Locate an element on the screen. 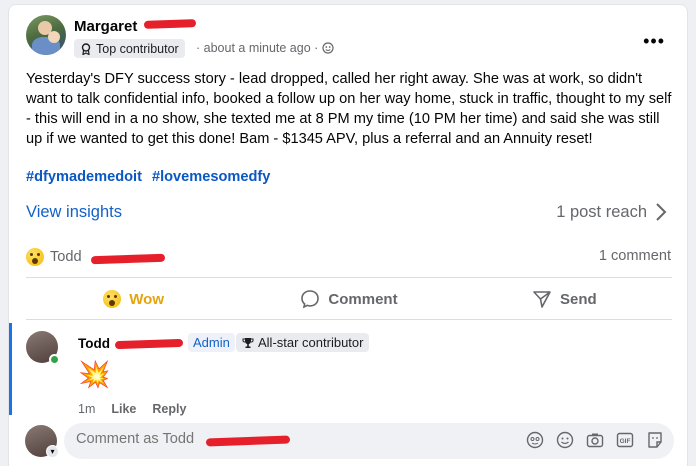 Image resolution: width=696 pixels, height=466 pixels. sticker-icon is located at coordinates (655, 440).